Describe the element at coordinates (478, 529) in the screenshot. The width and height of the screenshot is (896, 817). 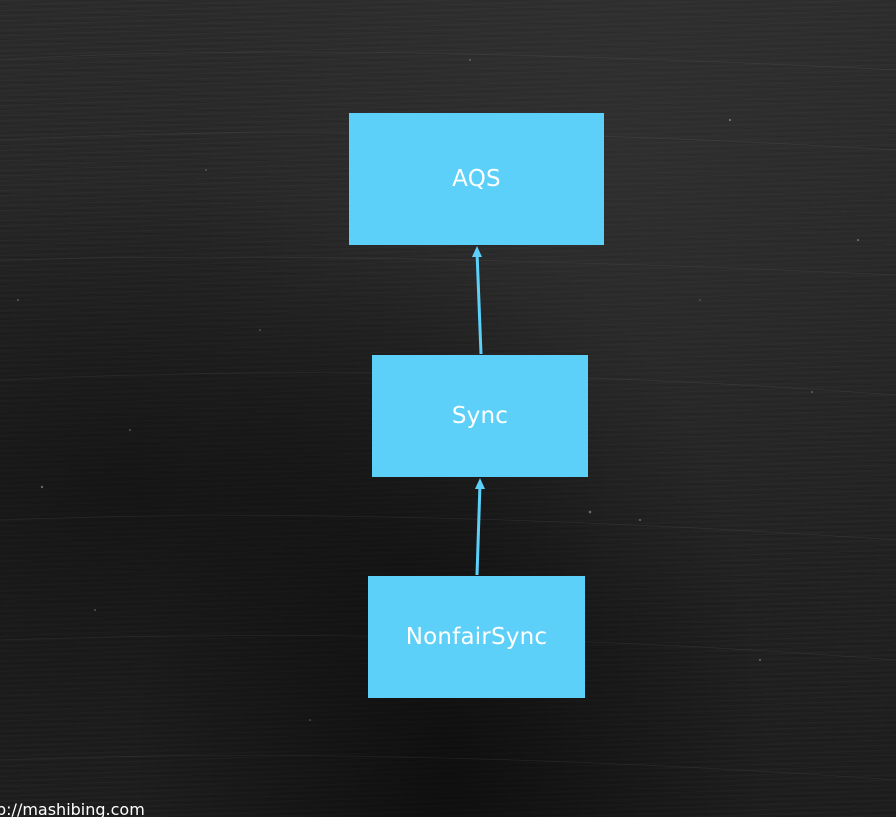
I see `edge-nonfair-to-sync` at that location.